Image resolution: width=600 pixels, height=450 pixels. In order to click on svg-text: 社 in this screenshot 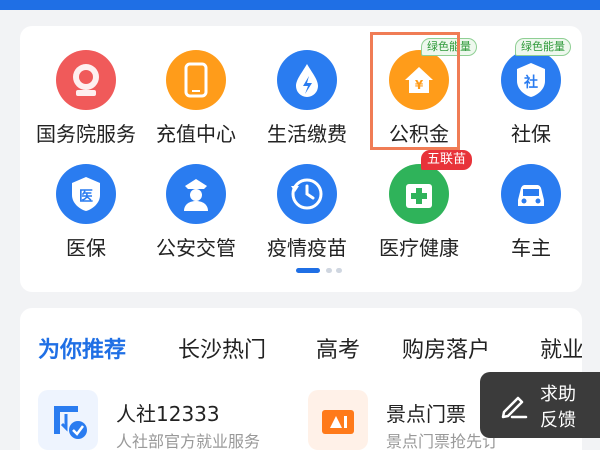, I will do `click(530, 82)`.